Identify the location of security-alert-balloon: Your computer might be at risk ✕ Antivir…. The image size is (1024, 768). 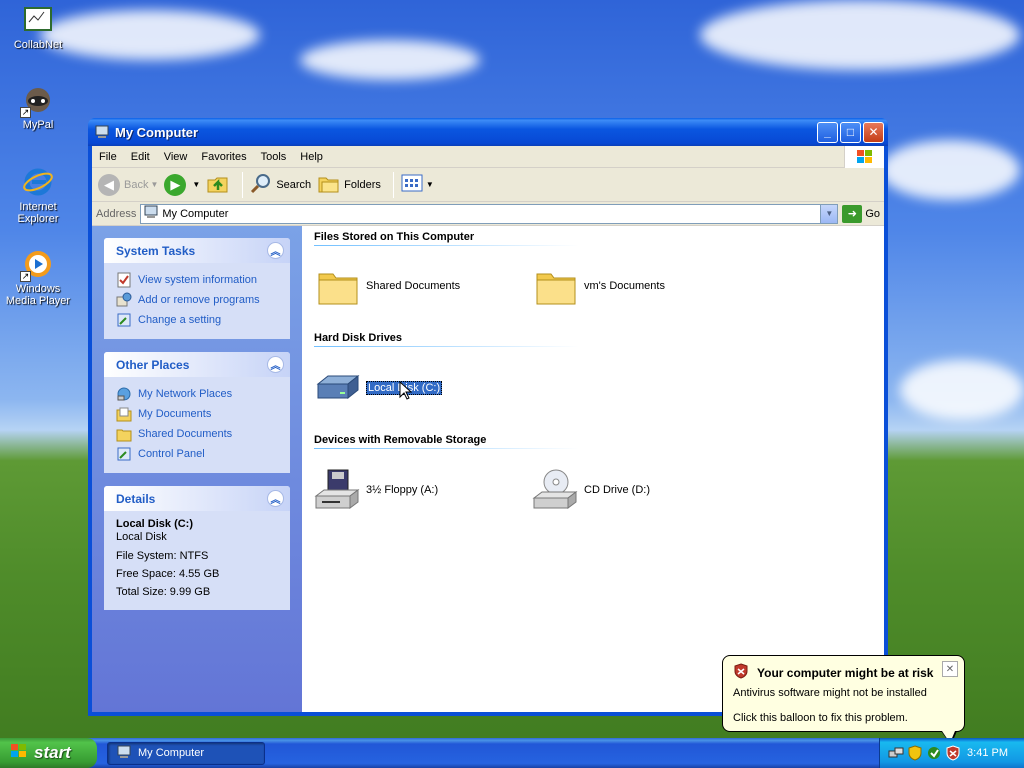
(843, 700).